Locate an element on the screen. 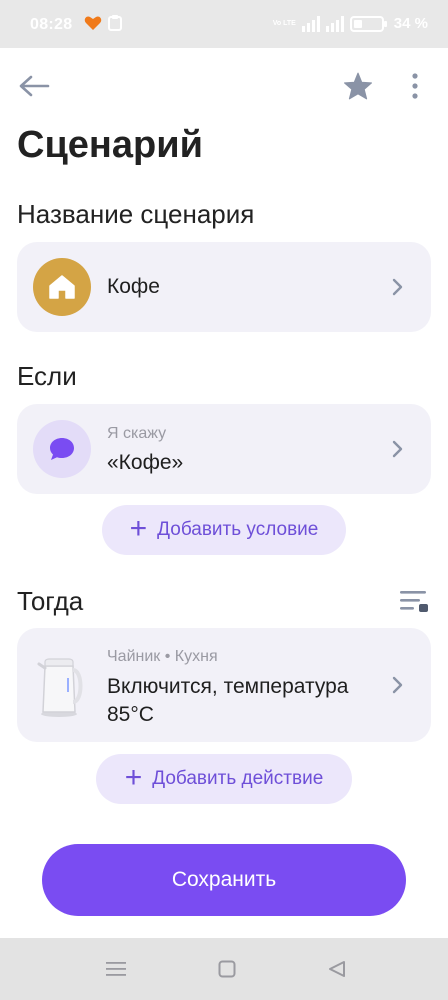  condition-card: Я скажу «Кофе» is located at coordinates (224, 449).